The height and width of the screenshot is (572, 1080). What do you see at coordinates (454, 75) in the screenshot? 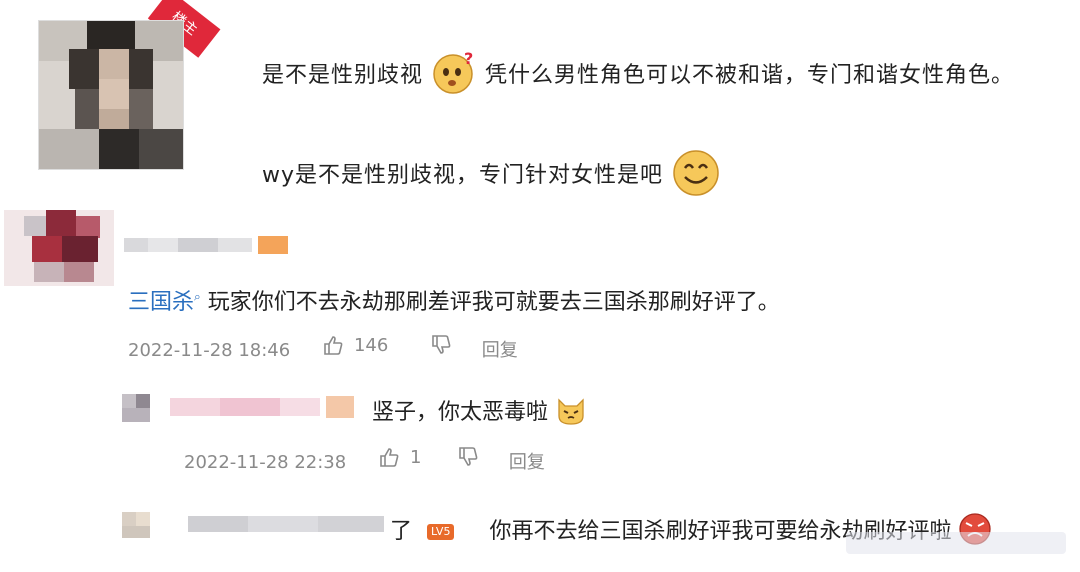
I see `confused-emoji-icon: ?` at bounding box center [454, 75].